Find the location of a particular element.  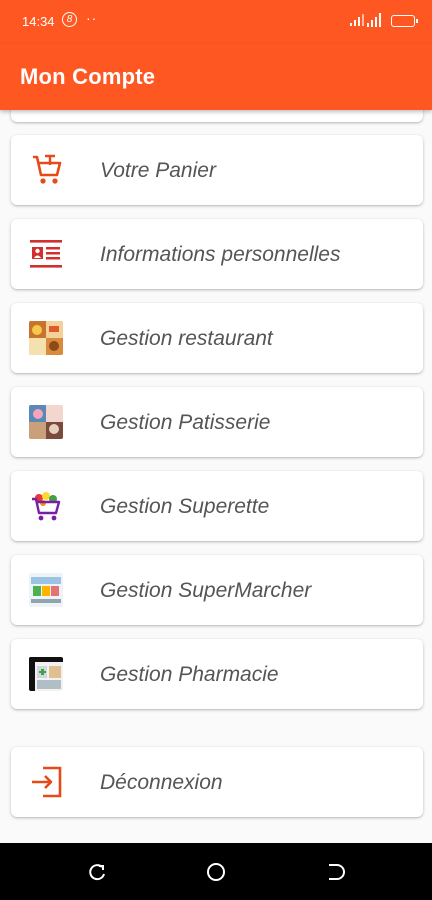

mobile-data-icon is located at coordinates (374, 20).